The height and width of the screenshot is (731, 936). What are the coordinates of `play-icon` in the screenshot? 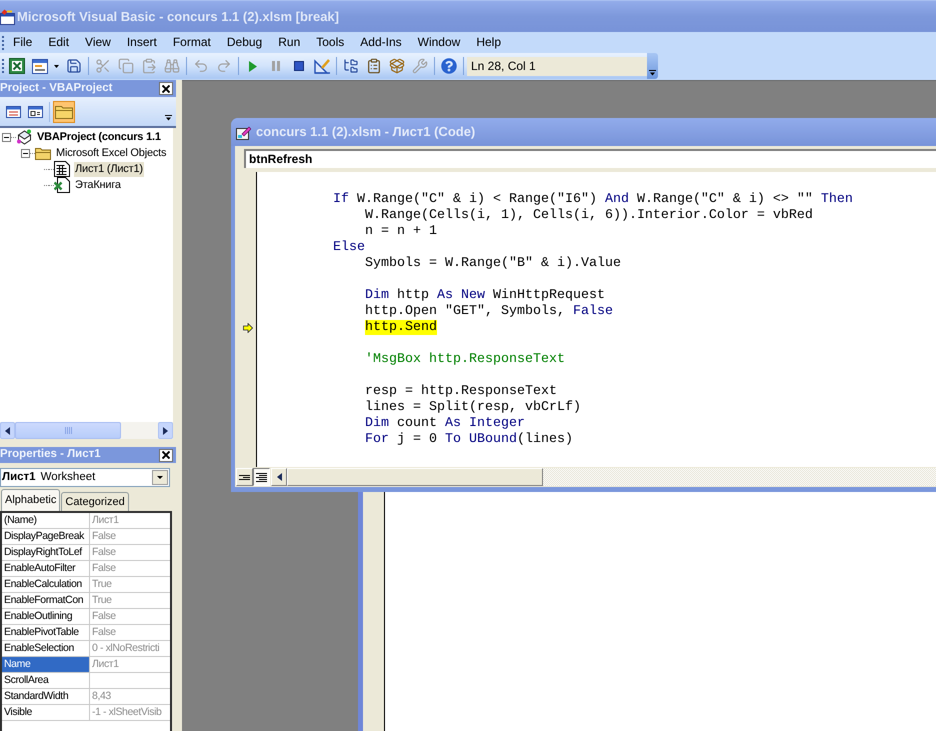 It's located at (252, 66).